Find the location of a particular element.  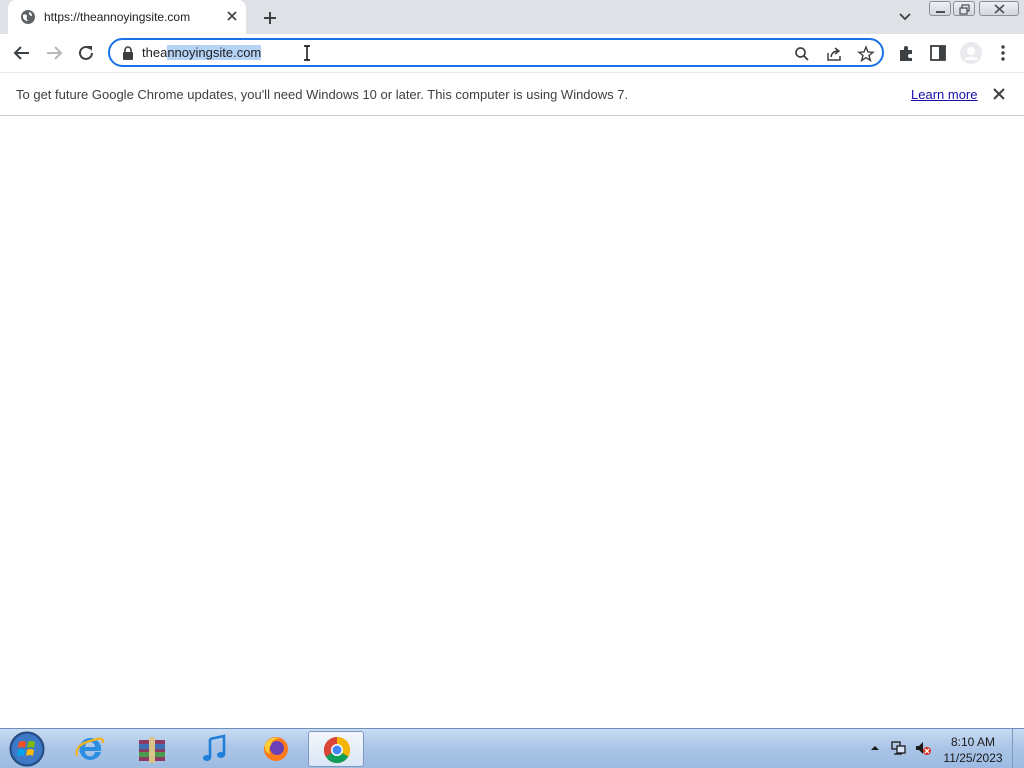

ie-icon is located at coordinates (90, 748).